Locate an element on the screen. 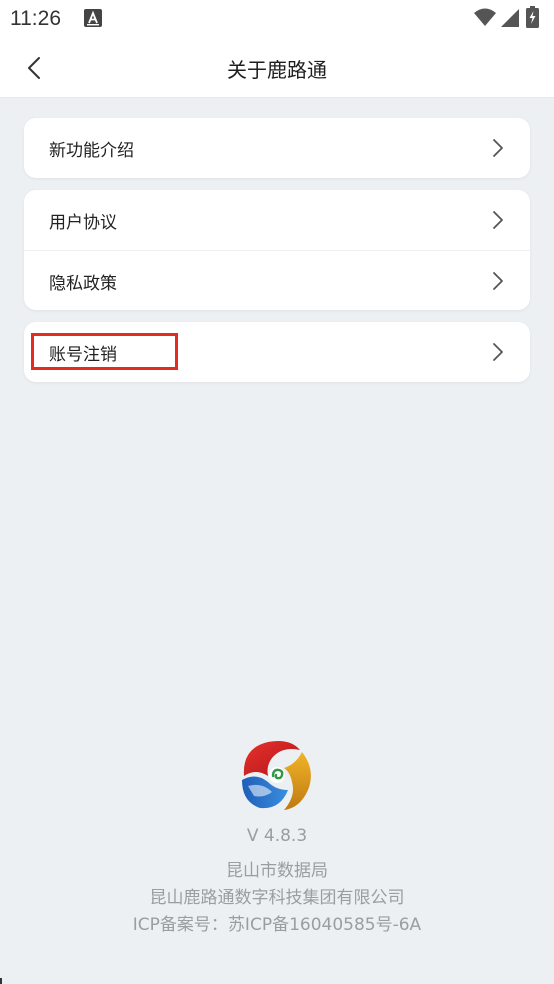 Image resolution: width=554 pixels, height=984 pixels. icp-record: ICP备案号：苏ICP备16040585号-6A is located at coordinates (277, 922).